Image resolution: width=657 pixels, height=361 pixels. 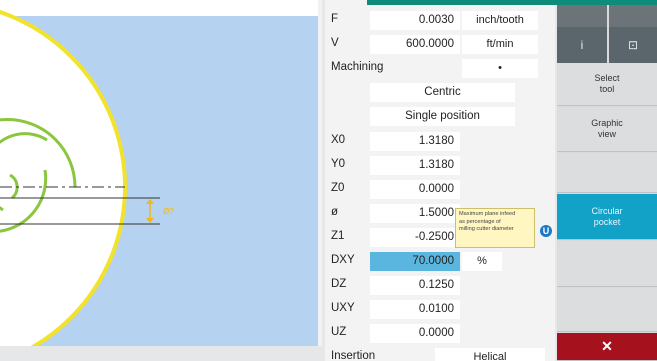 I want to click on single-position-toggle: Single position, so click(x=442, y=116).